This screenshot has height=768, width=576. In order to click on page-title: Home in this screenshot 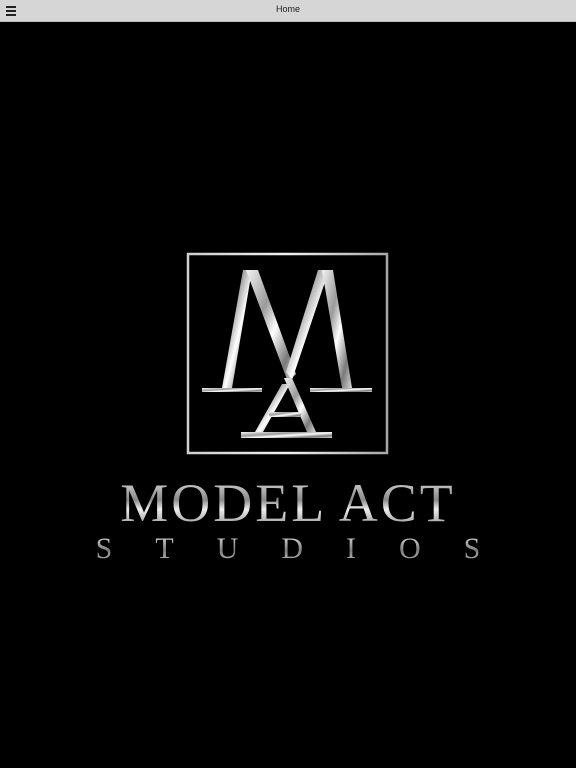, I will do `click(287, 9)`.